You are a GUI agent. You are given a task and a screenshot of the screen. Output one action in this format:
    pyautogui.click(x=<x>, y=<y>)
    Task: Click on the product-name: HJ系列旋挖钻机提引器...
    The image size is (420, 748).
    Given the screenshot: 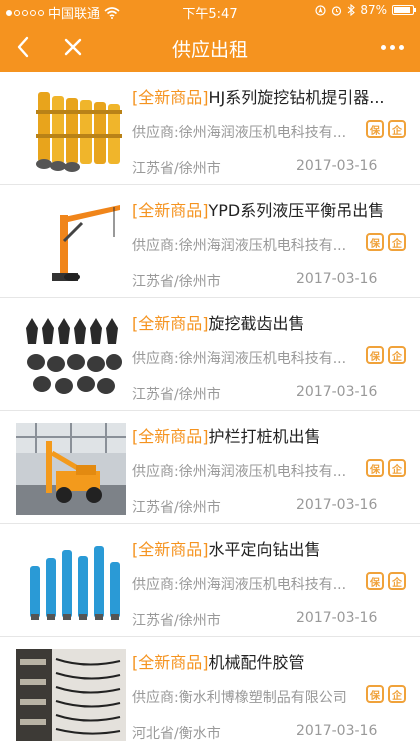 What is the action you would take?
    pyautogui.click(x=296, y=97)
    